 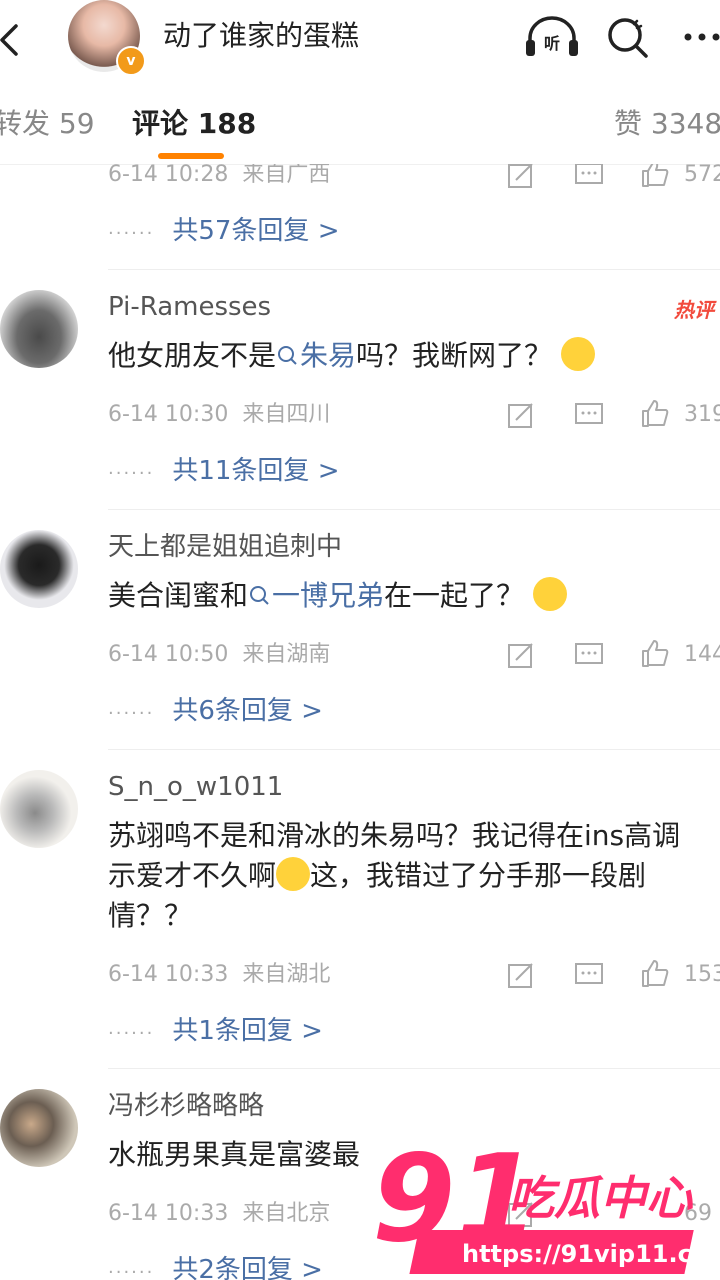 What do you see at coordinates (168, 414) in the screenshot?
I see `comment-time: 6-14 10:30` at bounding box center [168, 414].